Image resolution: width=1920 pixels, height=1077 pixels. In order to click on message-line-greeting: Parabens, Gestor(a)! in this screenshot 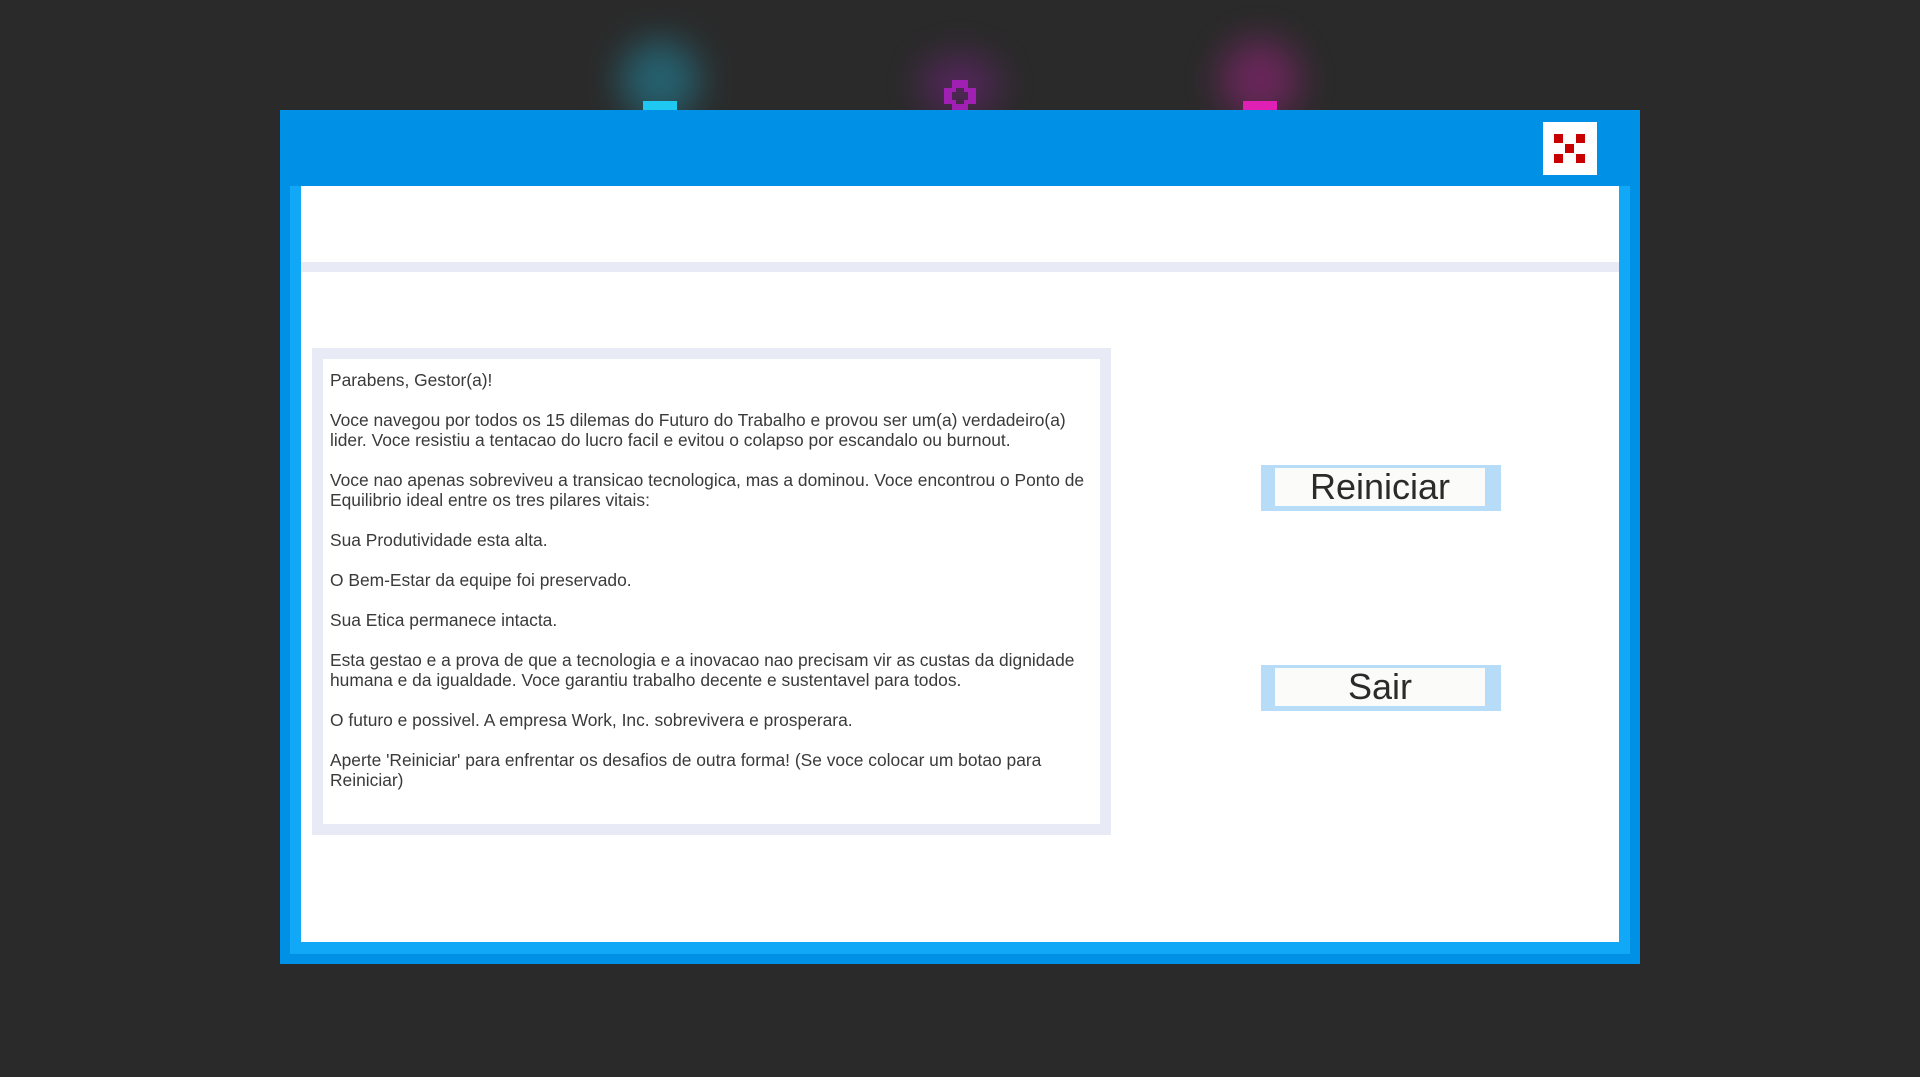, I will do `click(411, 380)`.